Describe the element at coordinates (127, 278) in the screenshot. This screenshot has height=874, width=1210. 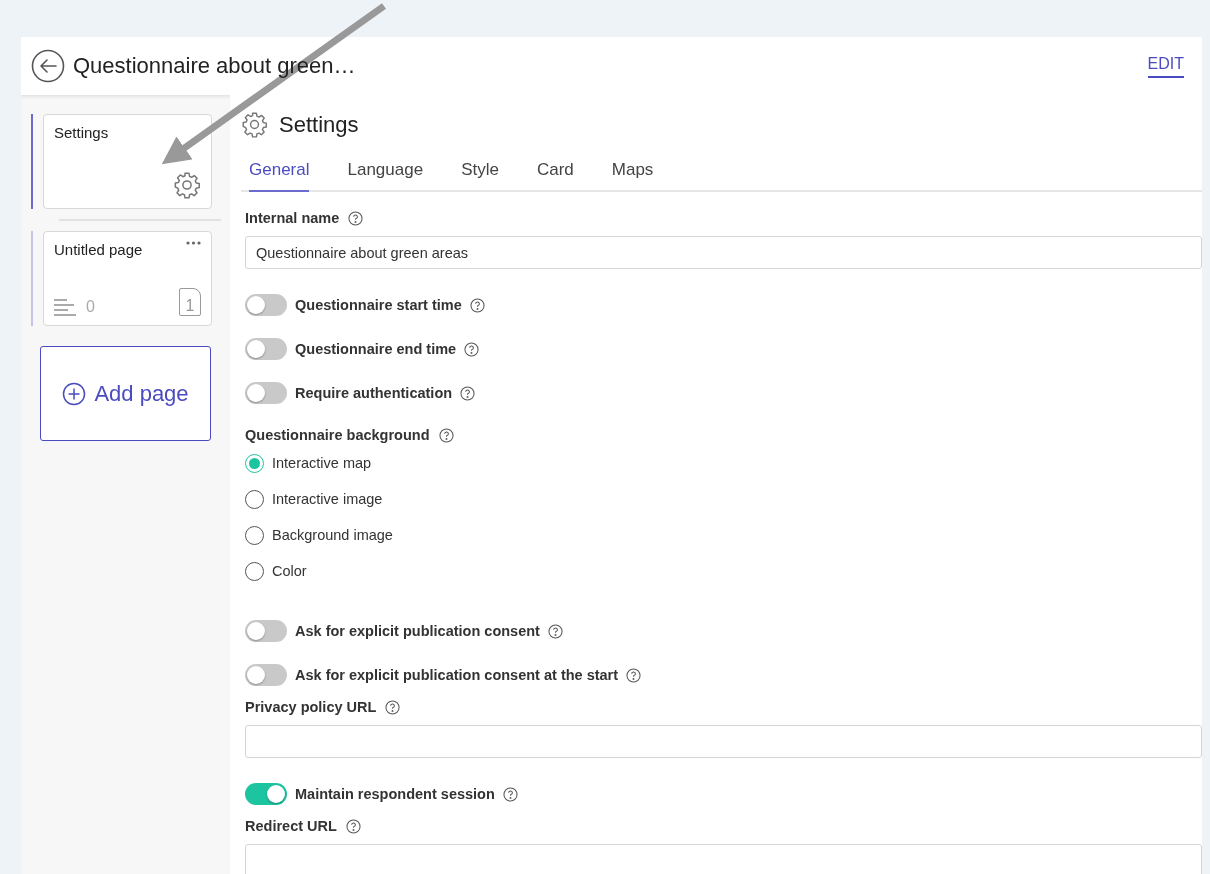
I see `page-card: Untitled page 0 1` at that location.